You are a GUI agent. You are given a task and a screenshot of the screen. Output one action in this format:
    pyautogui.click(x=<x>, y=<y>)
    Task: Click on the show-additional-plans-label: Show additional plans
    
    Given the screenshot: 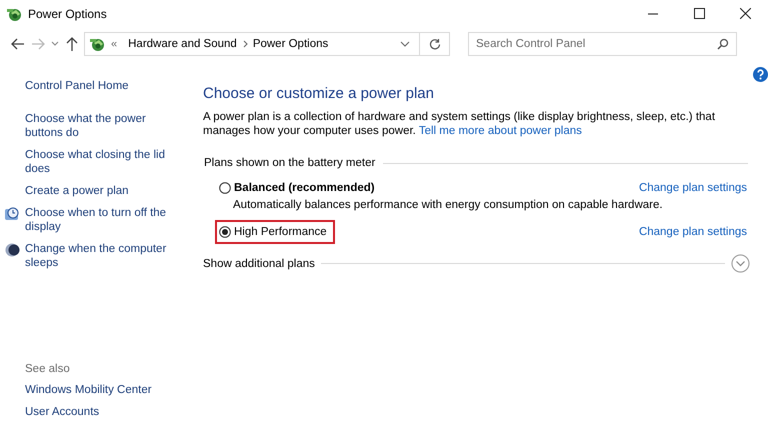 What is the action you would take?
    pyautogui.click(x=259, y=264)
    